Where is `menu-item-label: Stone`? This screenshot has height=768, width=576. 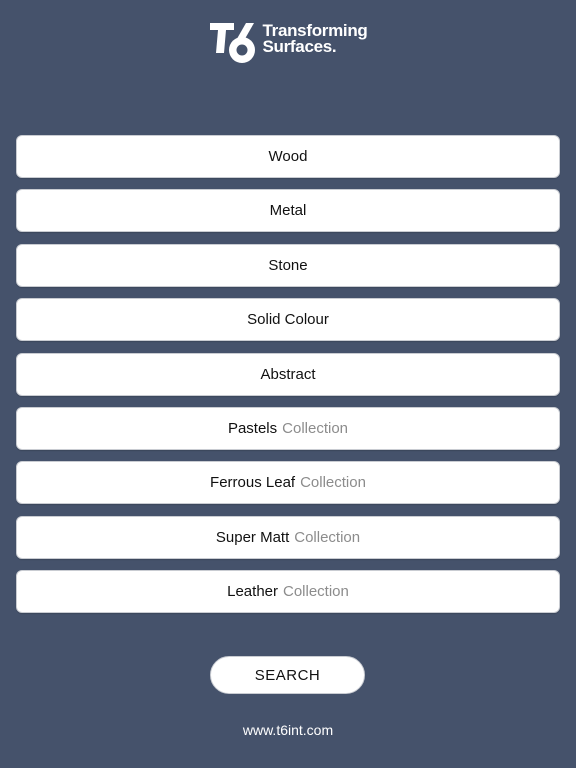 menu-item-label: Stone is located at coordinates (288, 265).